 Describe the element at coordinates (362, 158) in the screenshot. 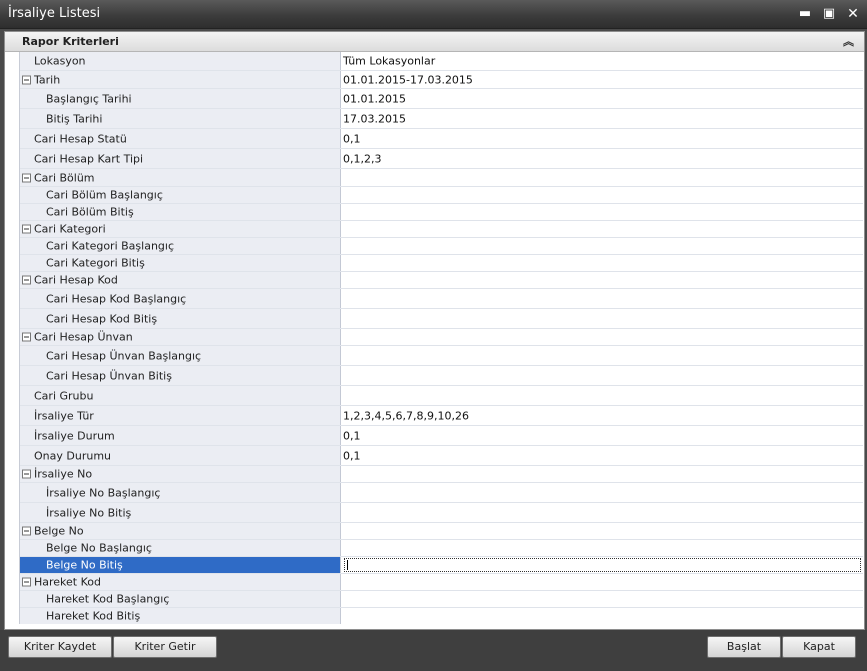

I see `row-value: 0,1,2,3` at that location.